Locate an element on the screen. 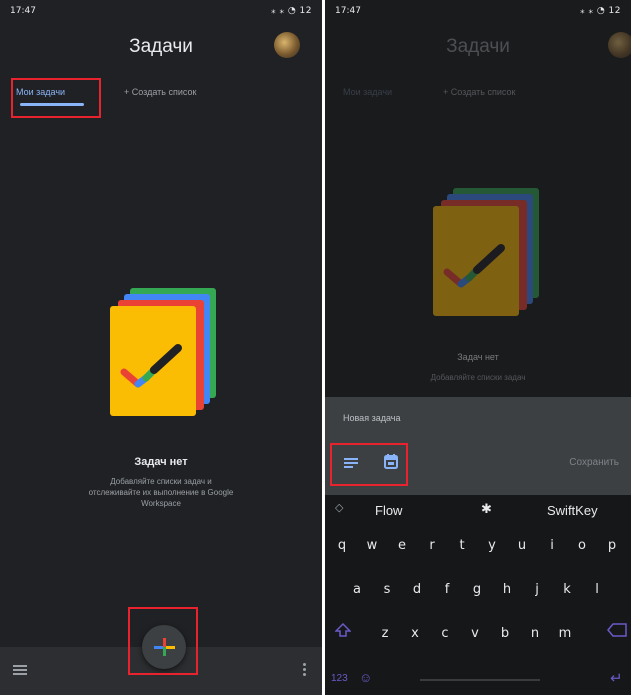  key: j is located at coordinates (537, 589).